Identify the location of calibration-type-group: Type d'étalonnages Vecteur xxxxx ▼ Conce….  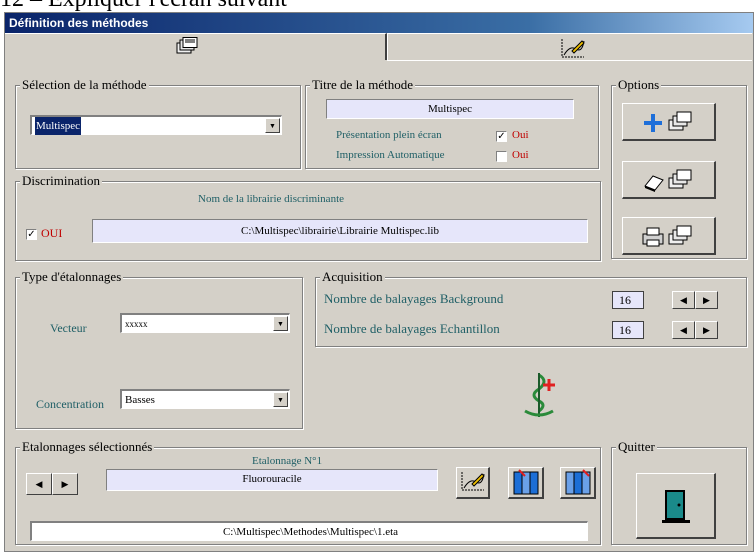
(159, 349).